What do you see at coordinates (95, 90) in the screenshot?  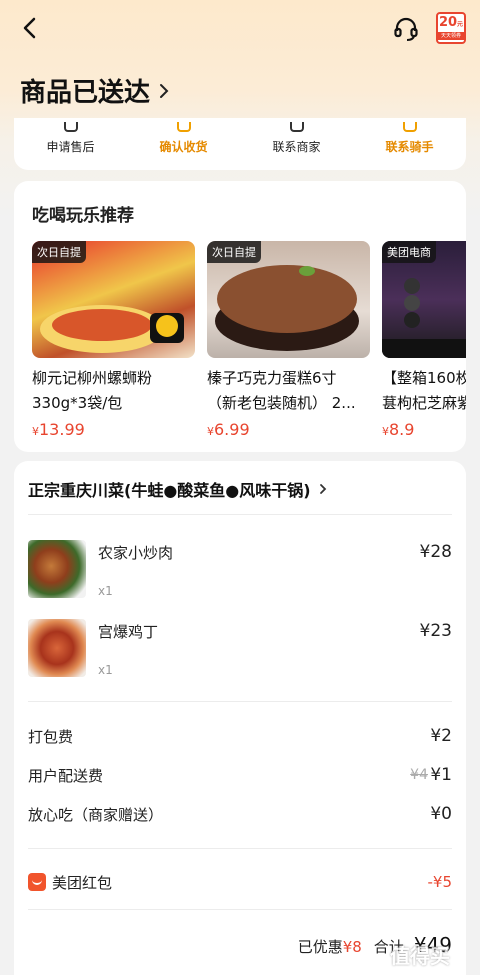 I see `order-status-title: 商品已送达` at bounding box center [95, 90].